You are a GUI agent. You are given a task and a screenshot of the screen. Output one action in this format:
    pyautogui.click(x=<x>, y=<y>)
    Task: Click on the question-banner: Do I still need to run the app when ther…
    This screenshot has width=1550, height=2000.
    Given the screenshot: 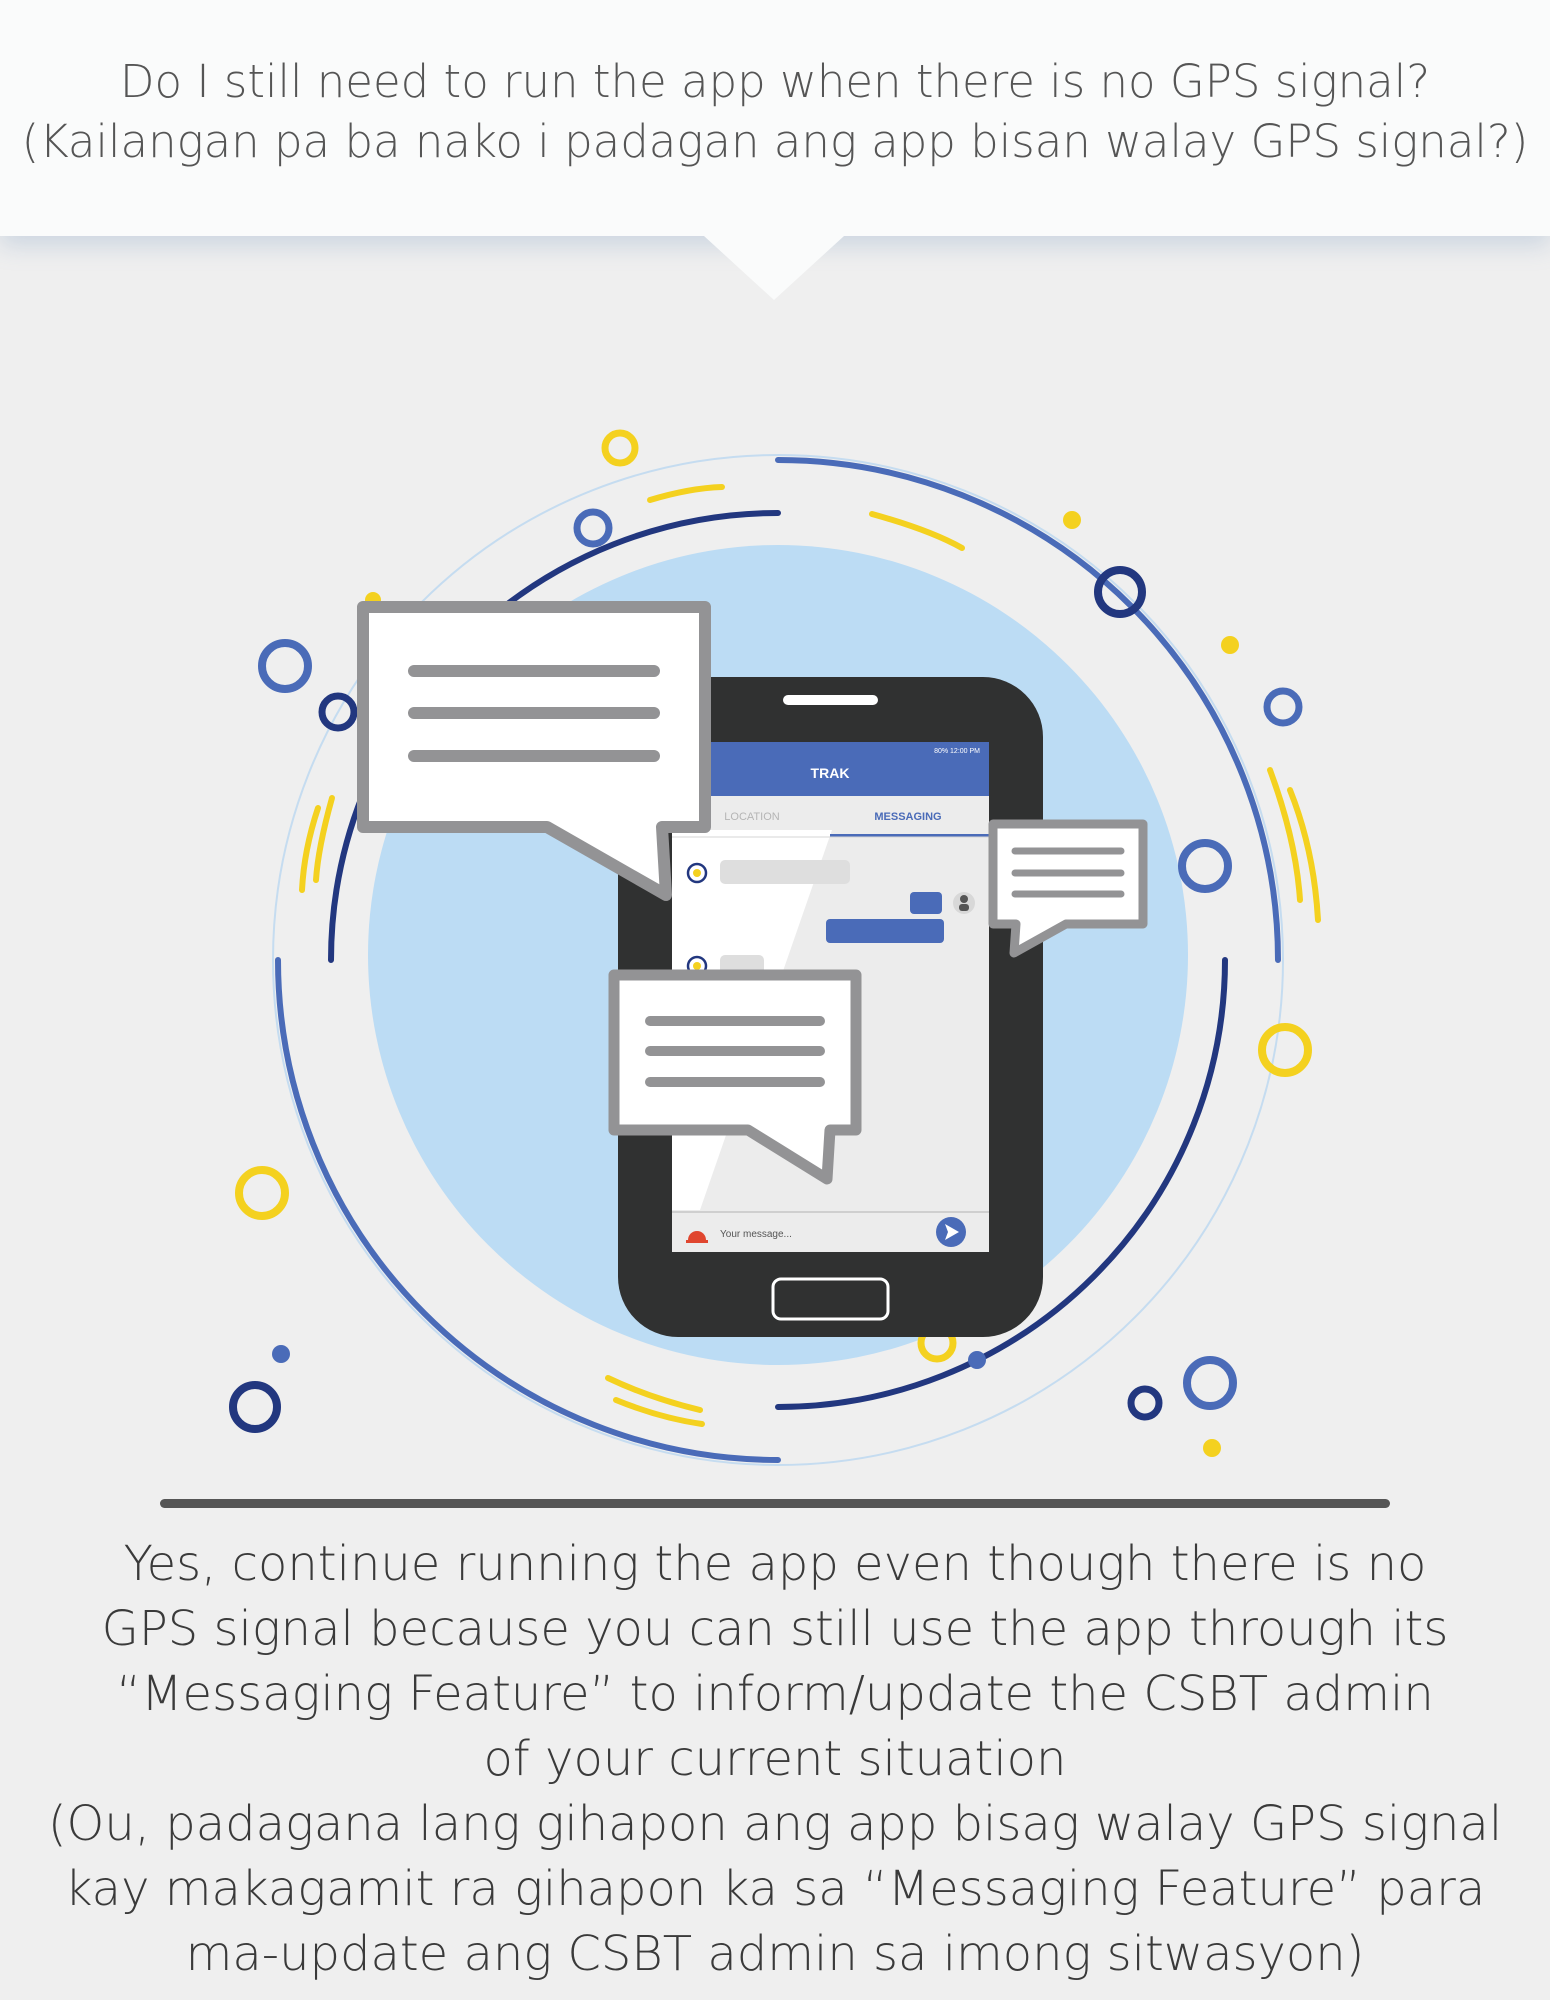 What is the action you would take?
    pyautogui.click(x=775, y=118)
    